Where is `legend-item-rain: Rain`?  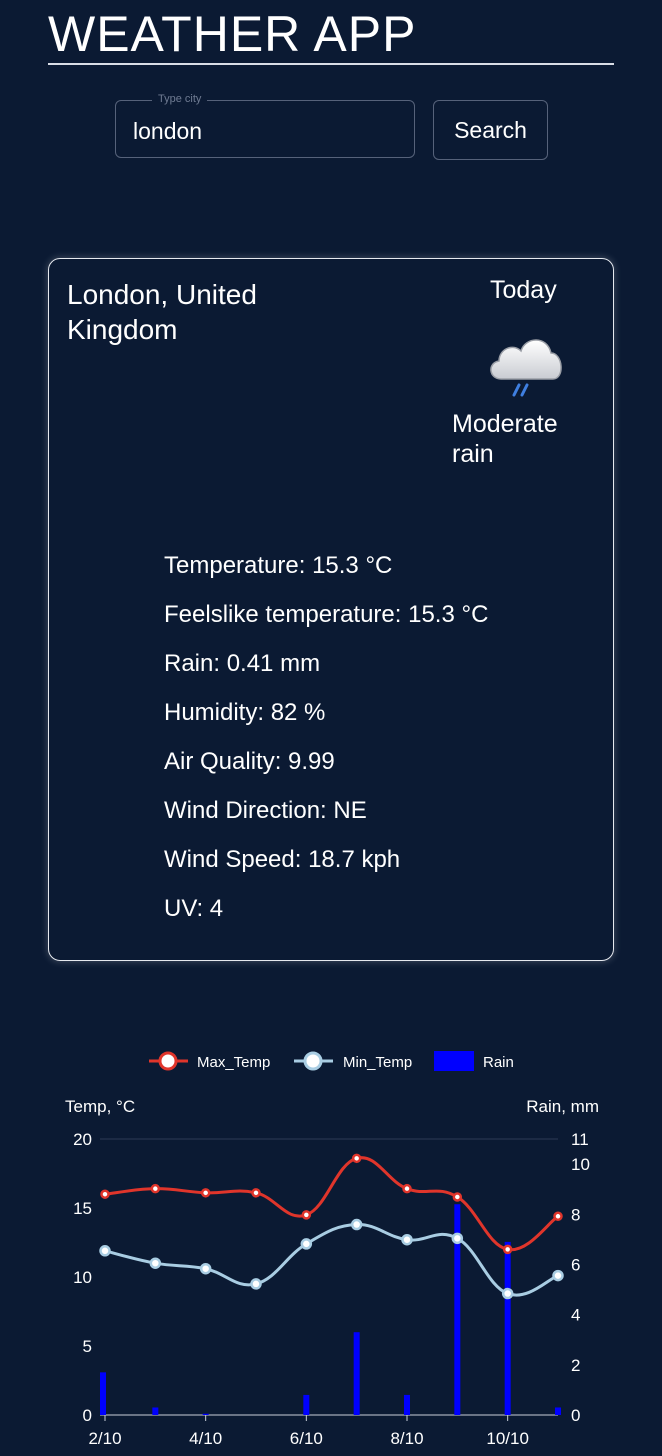
legend-item-rain: Rain is located at coordinates (474, 1061).